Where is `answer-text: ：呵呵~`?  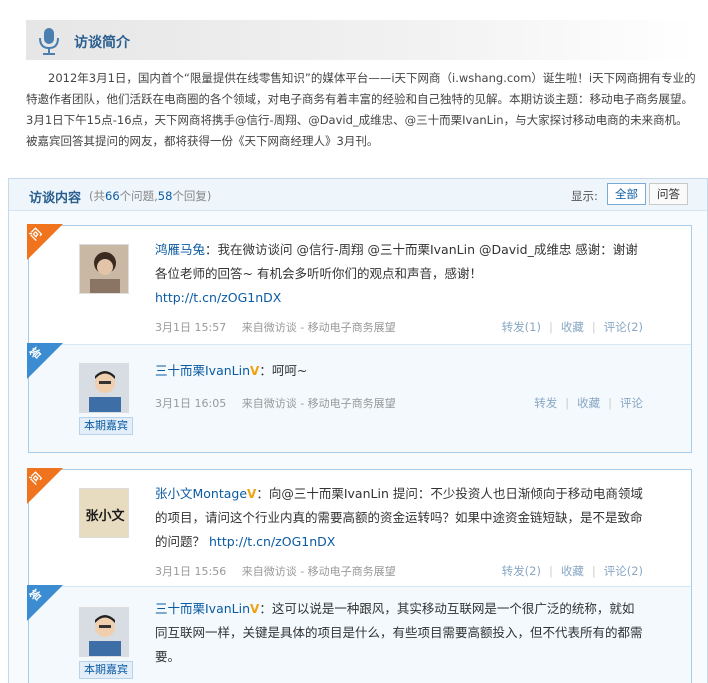 answer-text: ：呵呵~ is located at coordinates (283, 370).